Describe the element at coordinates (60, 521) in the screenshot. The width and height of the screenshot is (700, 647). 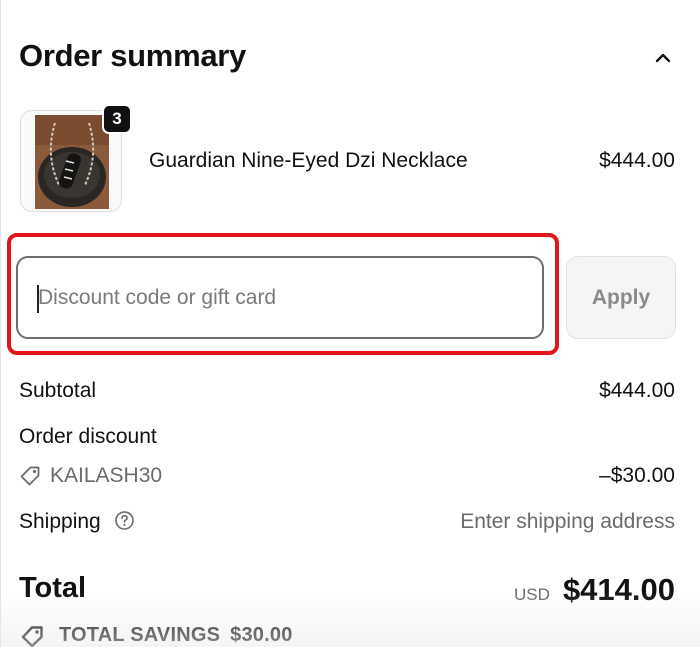
I see `shipping-label: Shipping` at that location.